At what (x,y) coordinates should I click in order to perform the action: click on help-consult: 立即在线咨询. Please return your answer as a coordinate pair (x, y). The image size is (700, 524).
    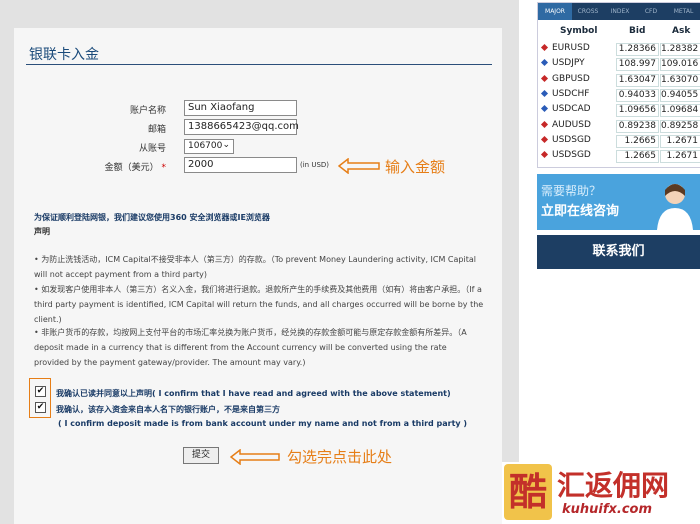
    Looking at the image, I should click on (580, 211).